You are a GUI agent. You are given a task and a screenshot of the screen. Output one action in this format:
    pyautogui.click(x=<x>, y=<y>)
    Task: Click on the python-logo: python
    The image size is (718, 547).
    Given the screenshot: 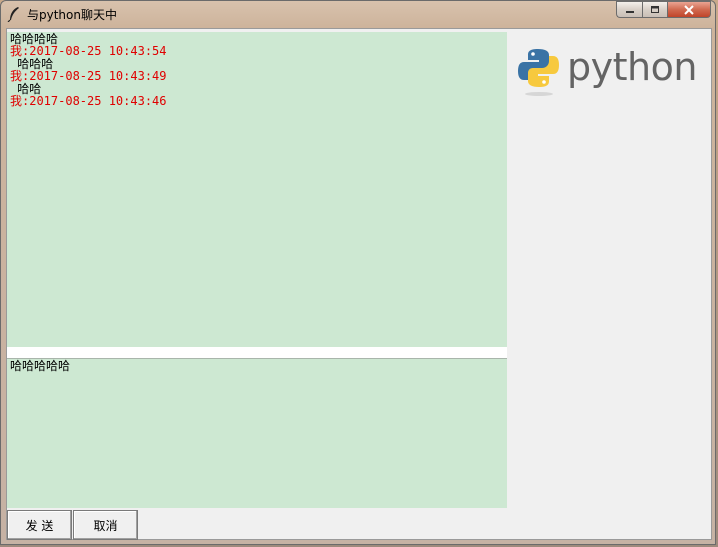 What is the action you would take?
    pyautogui.click(x=607, y=72)
    